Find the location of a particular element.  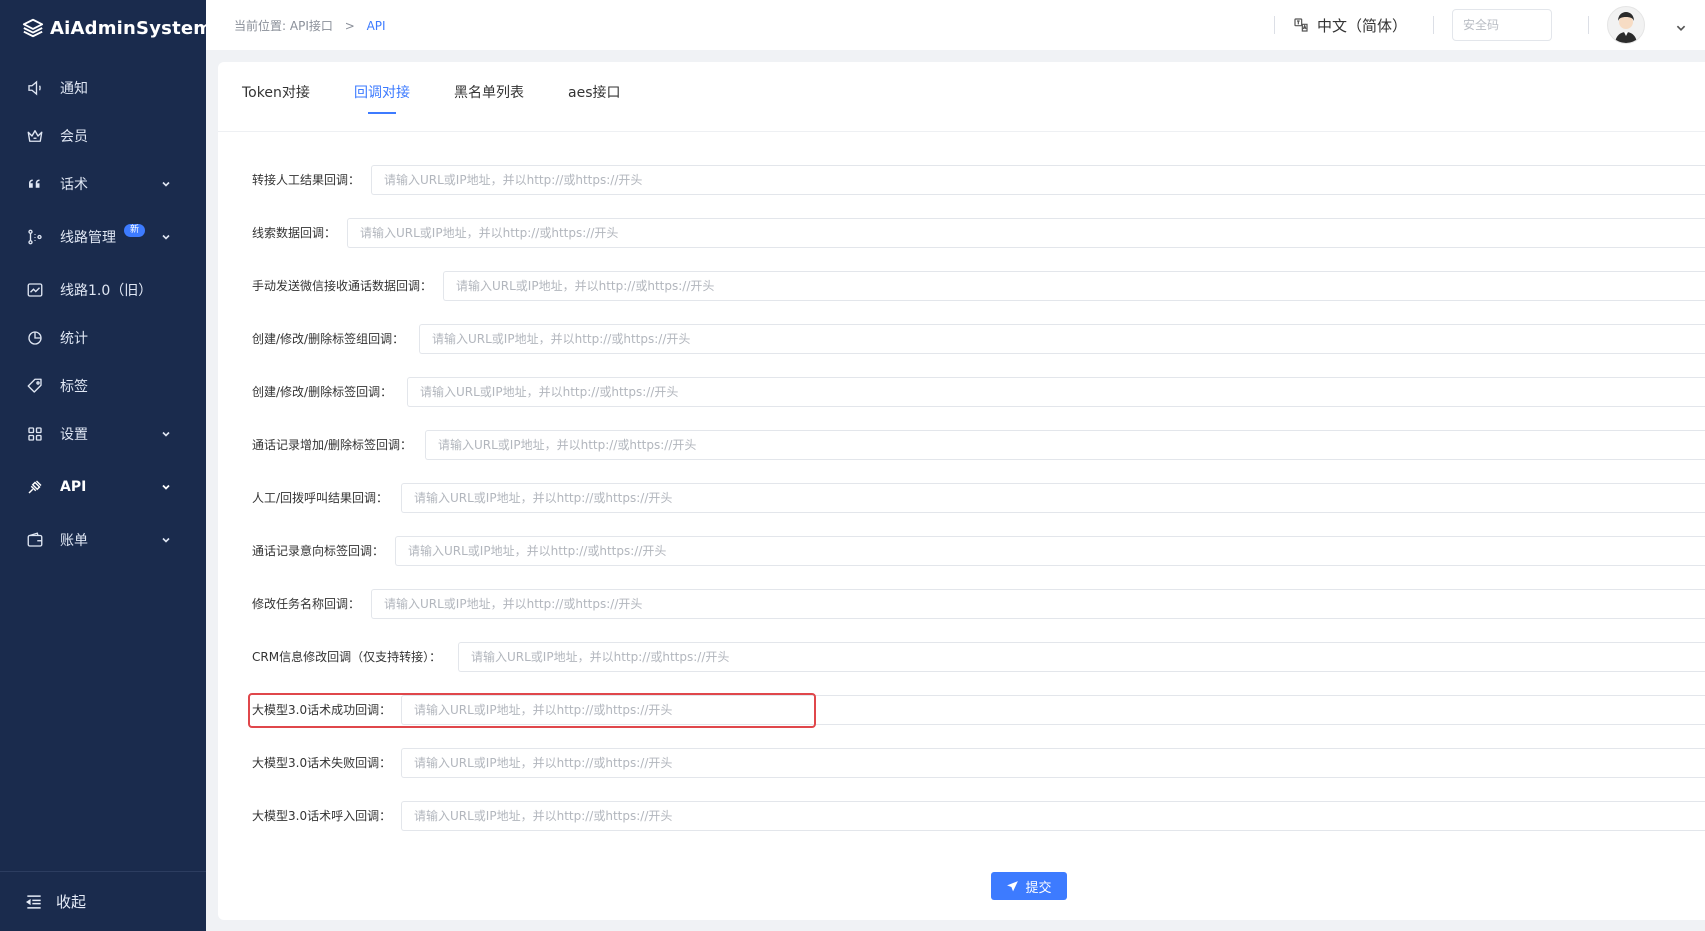

tag-callback-input is located at coordinates (1056, 392).